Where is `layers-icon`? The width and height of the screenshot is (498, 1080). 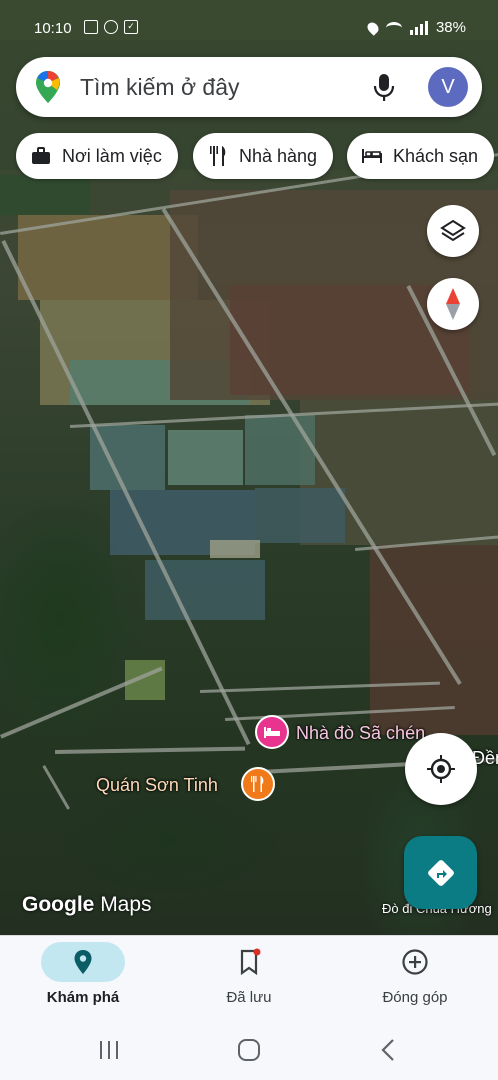
layers-icon is located at coordinates (453, 230).